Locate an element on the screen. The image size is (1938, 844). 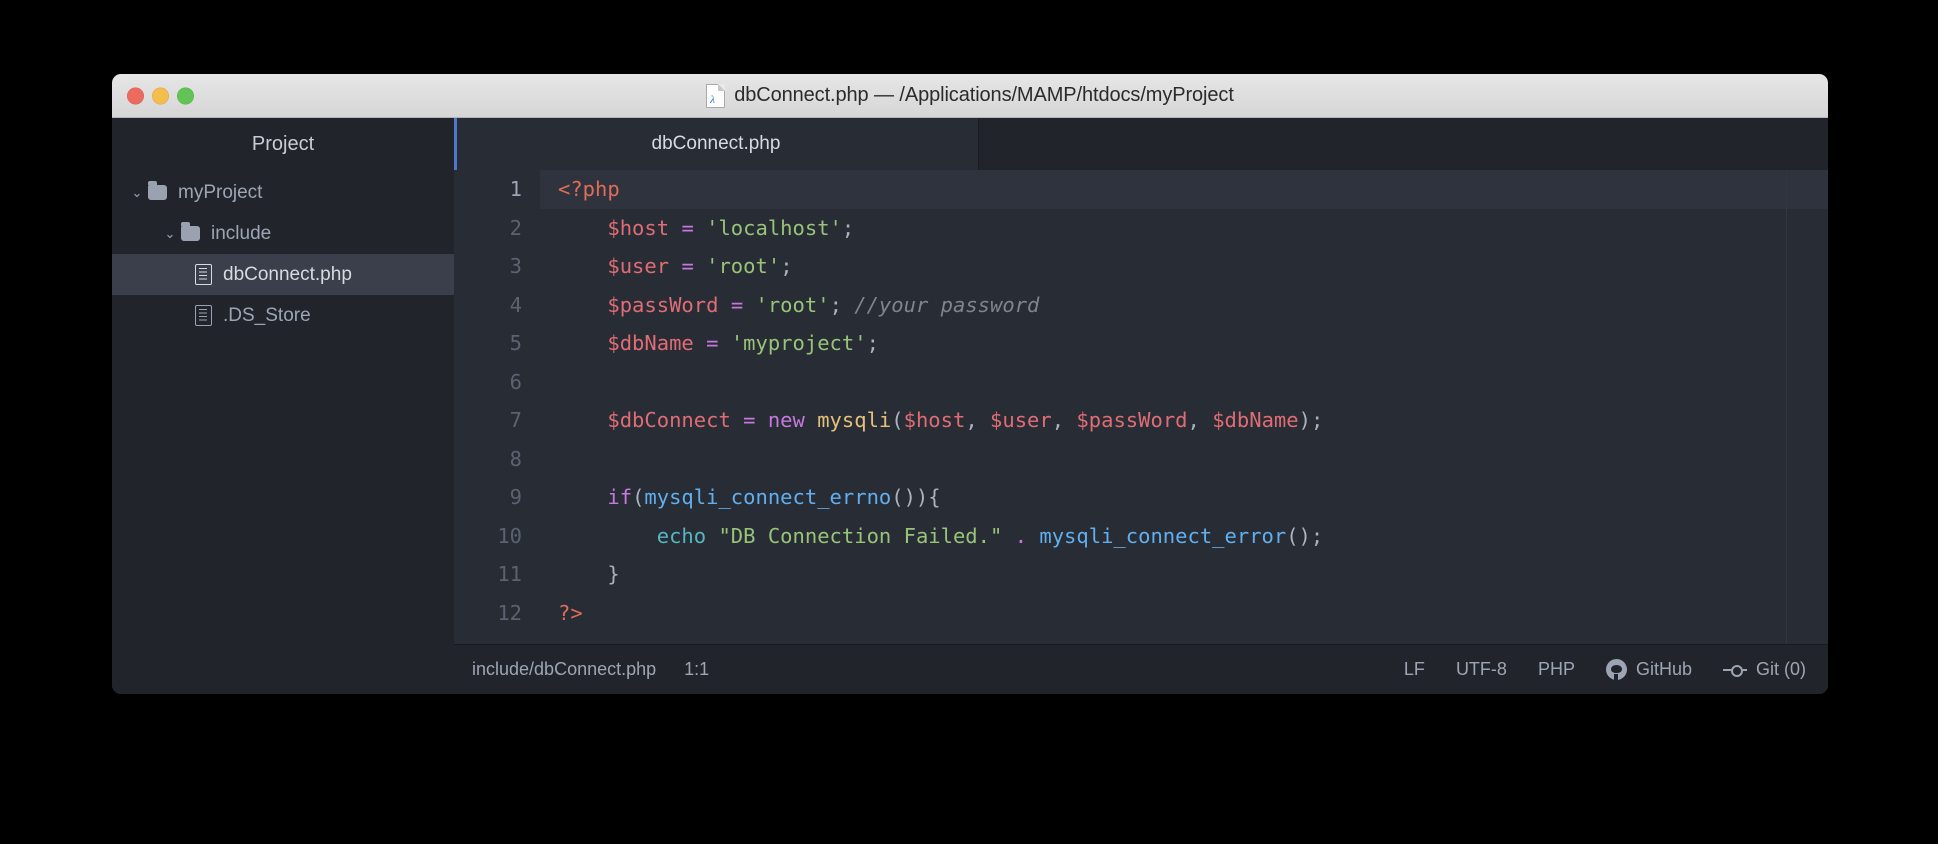
code-token: } is located at coordinates (589, 574).